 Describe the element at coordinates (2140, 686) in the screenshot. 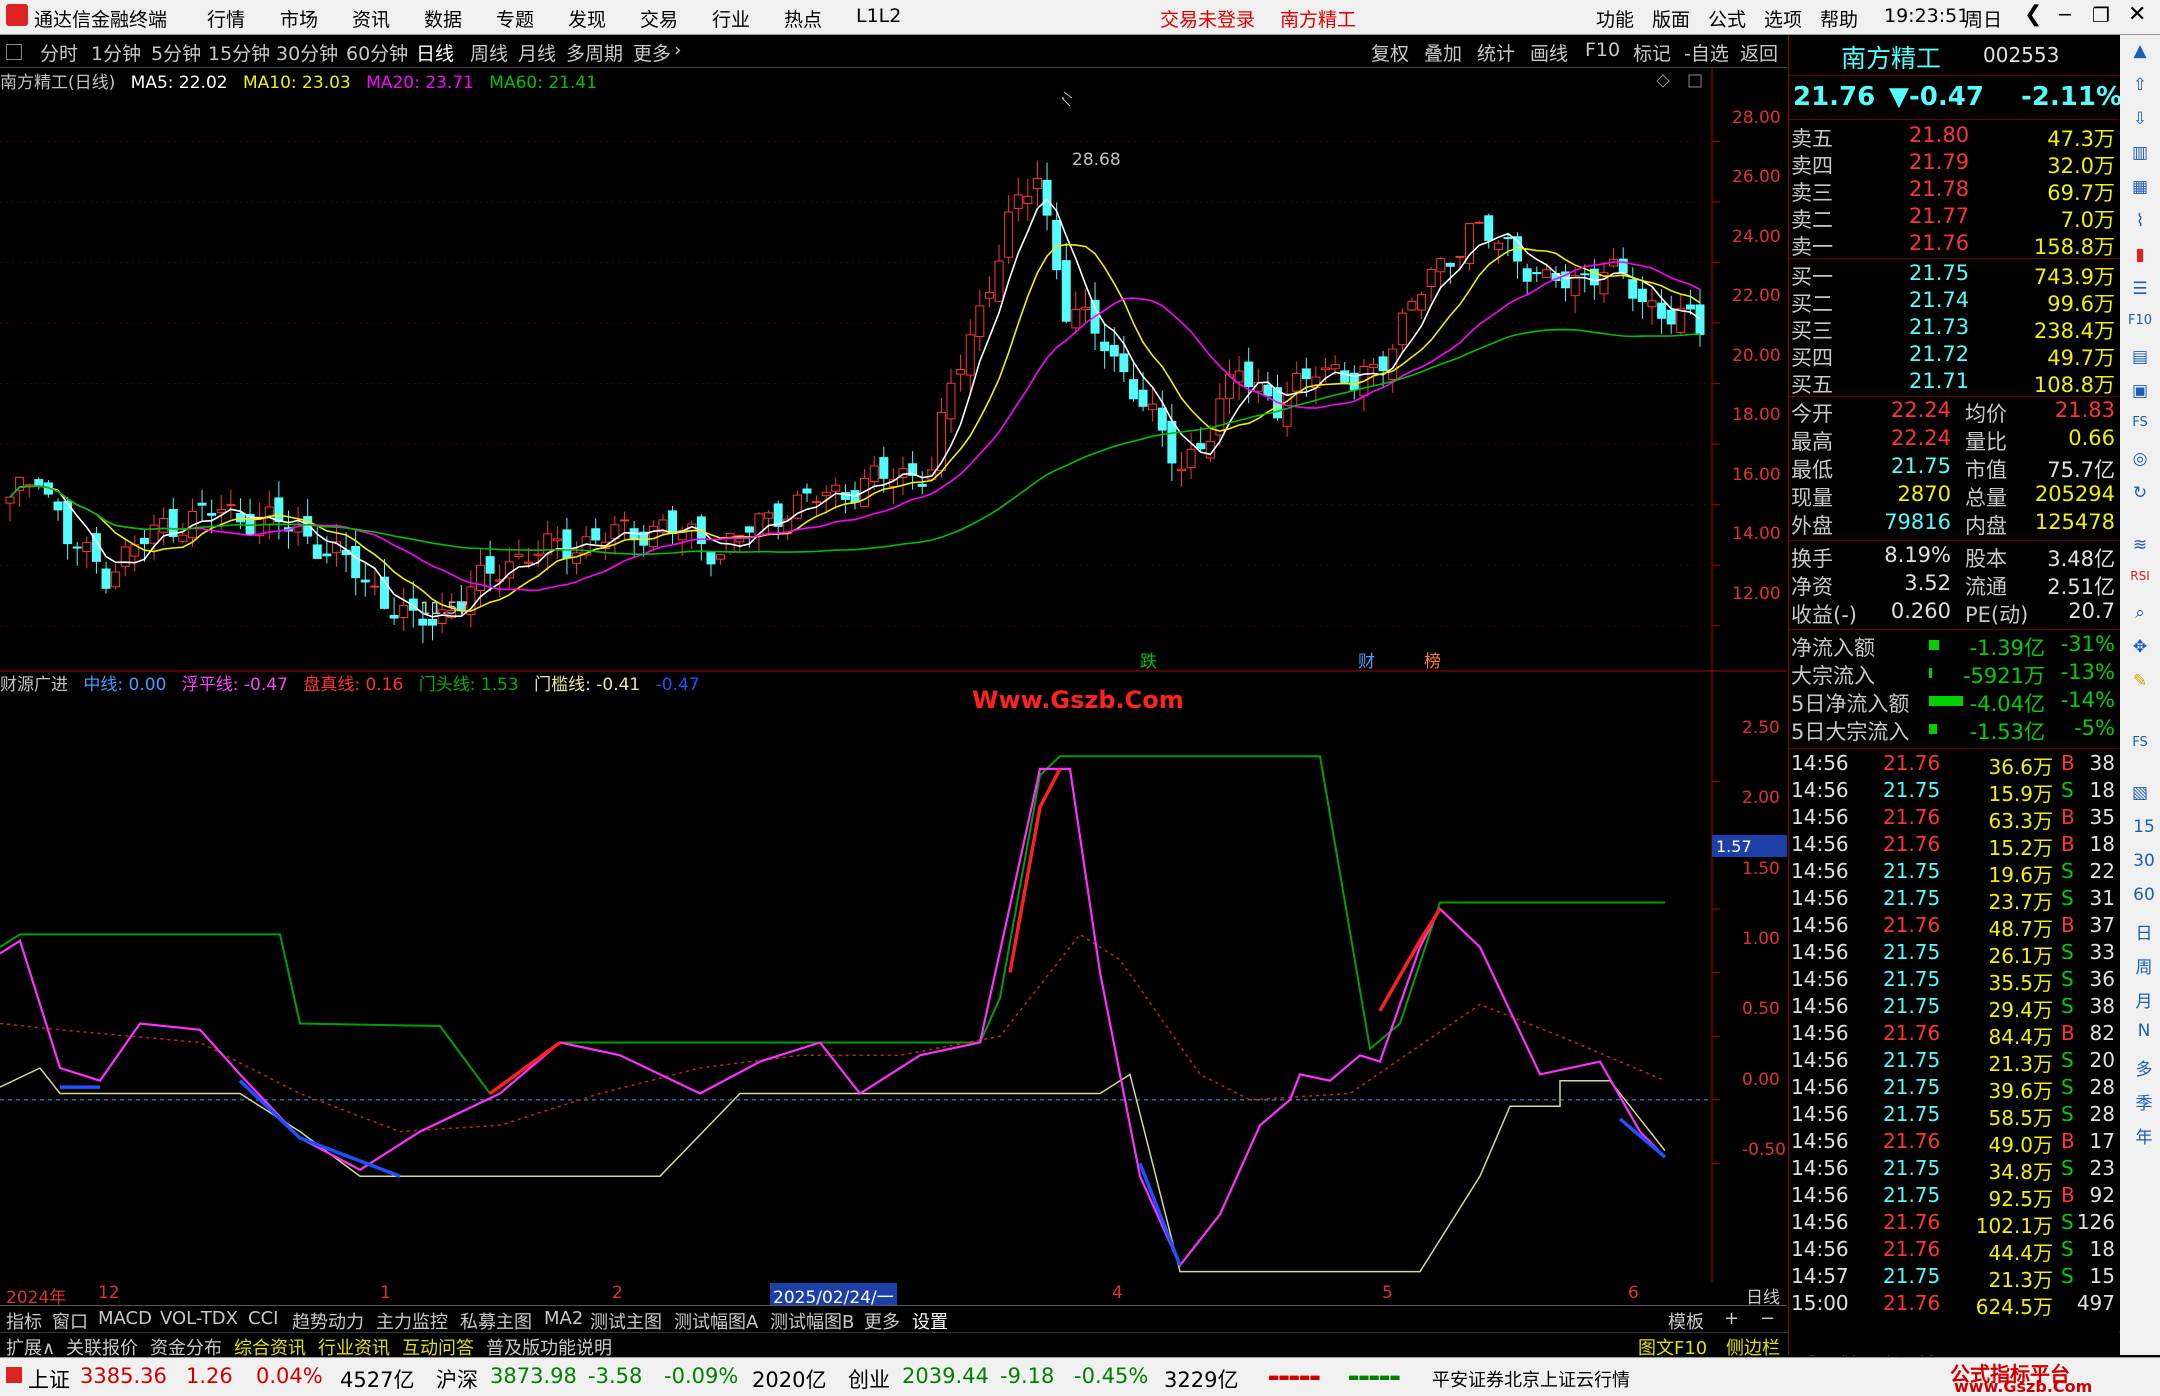

I see `sidebar-pen-icon: ✎` at that location.